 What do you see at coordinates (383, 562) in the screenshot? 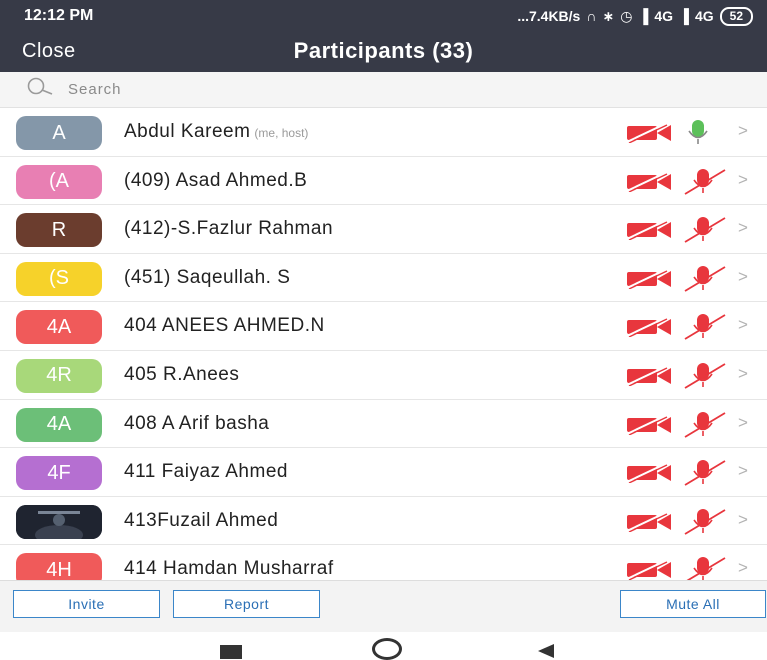
I see `participant-row: 4H 414 Hamdan Musharraf >` at bounding box center [383, 562].